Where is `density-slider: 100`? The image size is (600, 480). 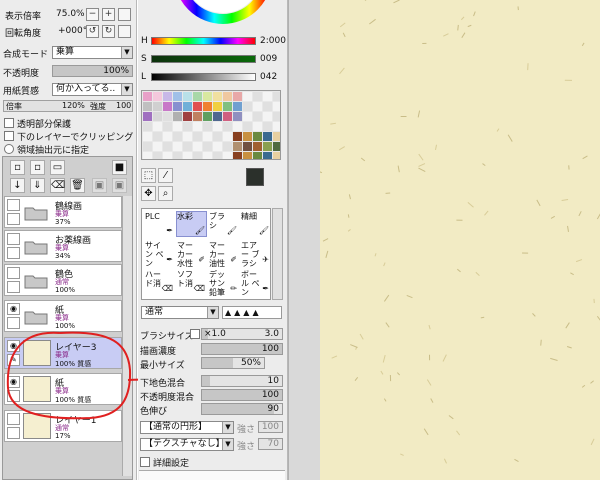
density-slider: 100 is located at coordinates (242, 349).